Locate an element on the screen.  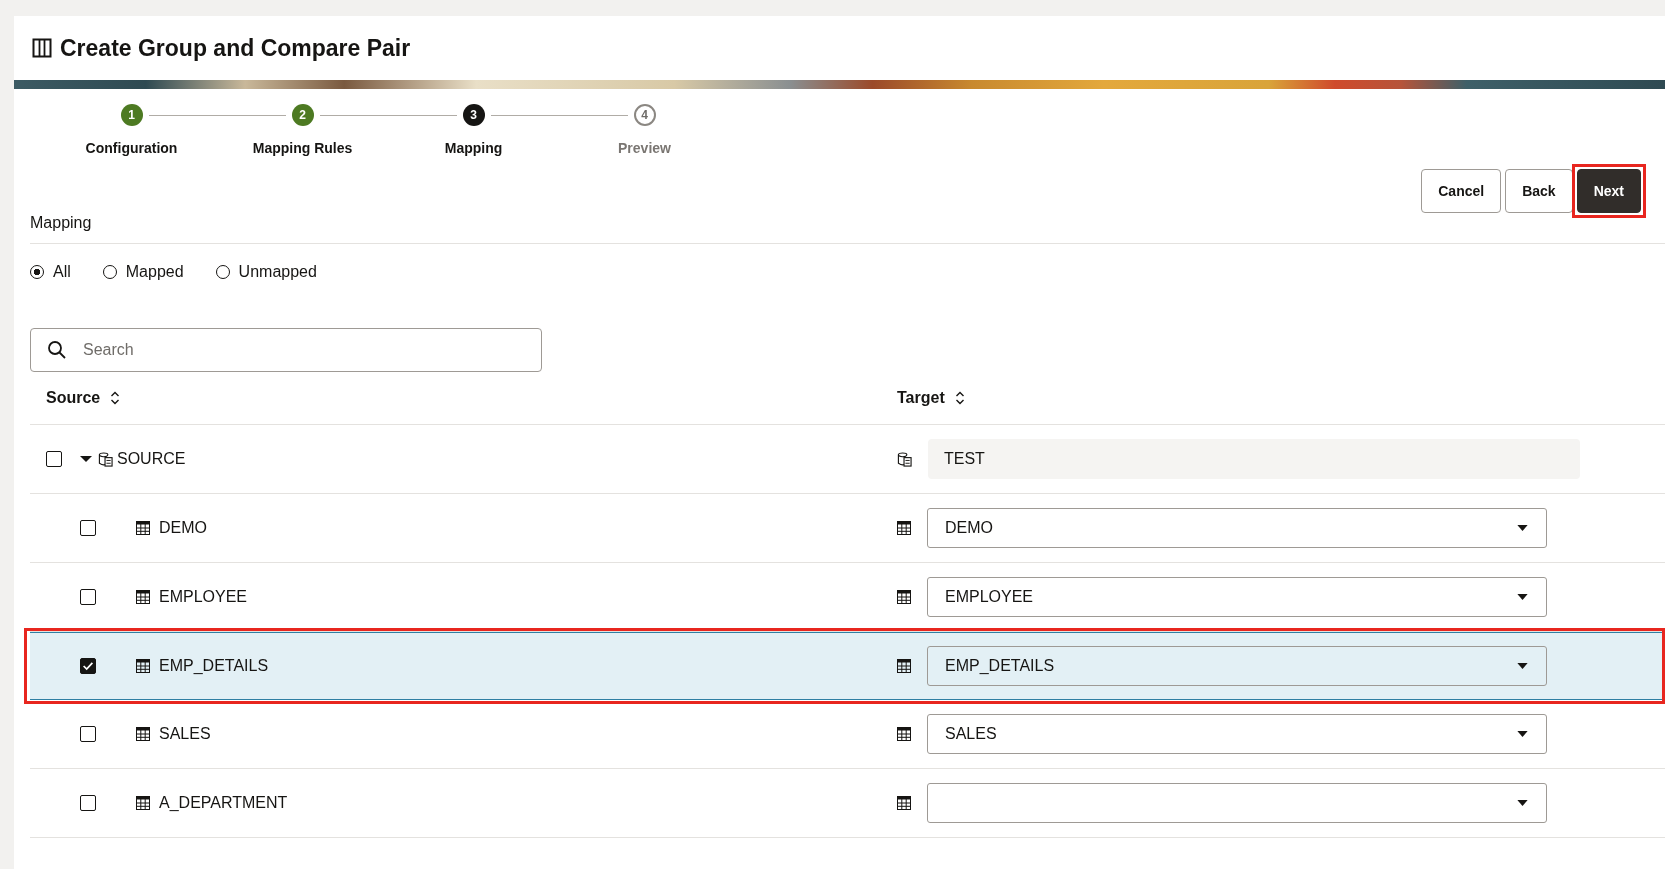
table-row: A_DEPARTMENT is located at coordinates (847, 803).